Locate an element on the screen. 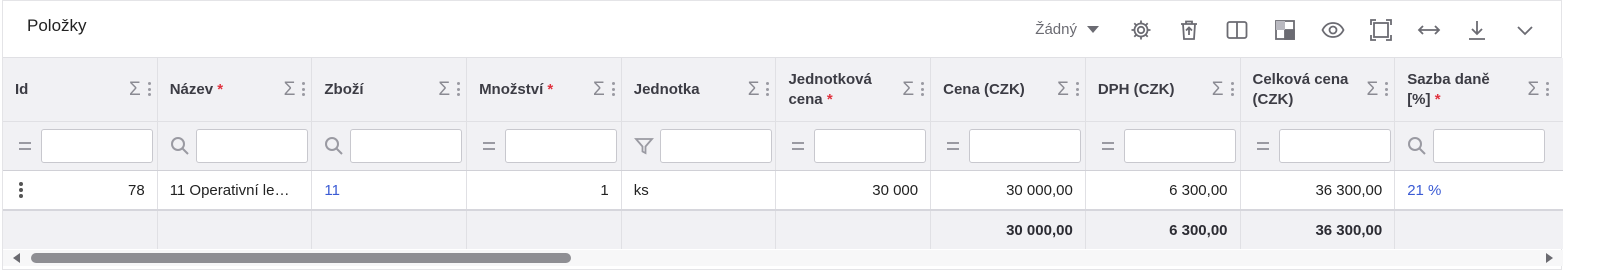  column-header-id: Id Σ is located at coordinates (80, 89).